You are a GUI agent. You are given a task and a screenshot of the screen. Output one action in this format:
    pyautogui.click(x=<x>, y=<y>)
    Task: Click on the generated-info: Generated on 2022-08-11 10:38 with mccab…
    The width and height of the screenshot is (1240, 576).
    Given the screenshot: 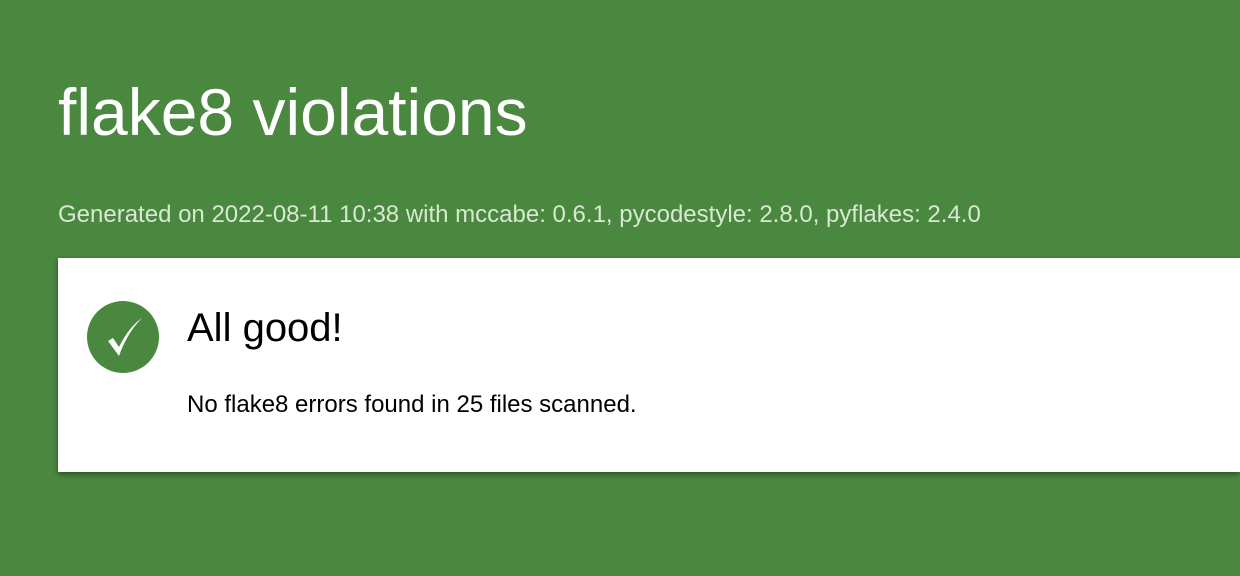 What is the action you would take?
    pyautogui.click(x=519, y=214)
    